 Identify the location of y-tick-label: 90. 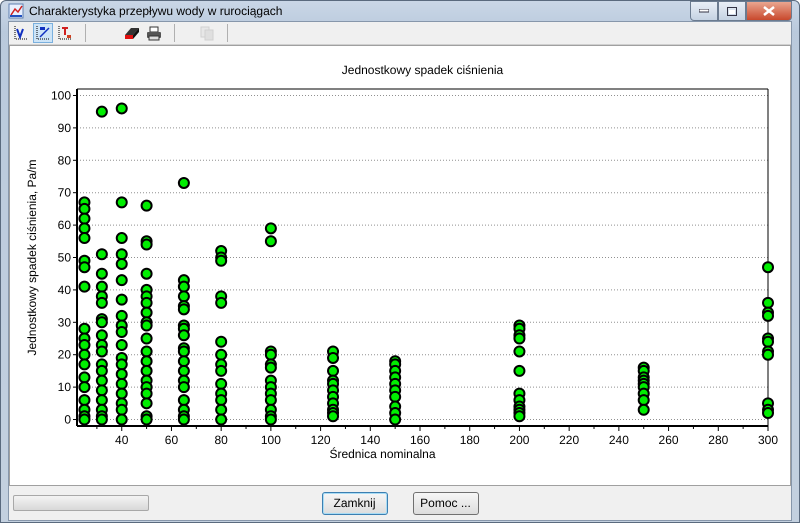
(64, 127).